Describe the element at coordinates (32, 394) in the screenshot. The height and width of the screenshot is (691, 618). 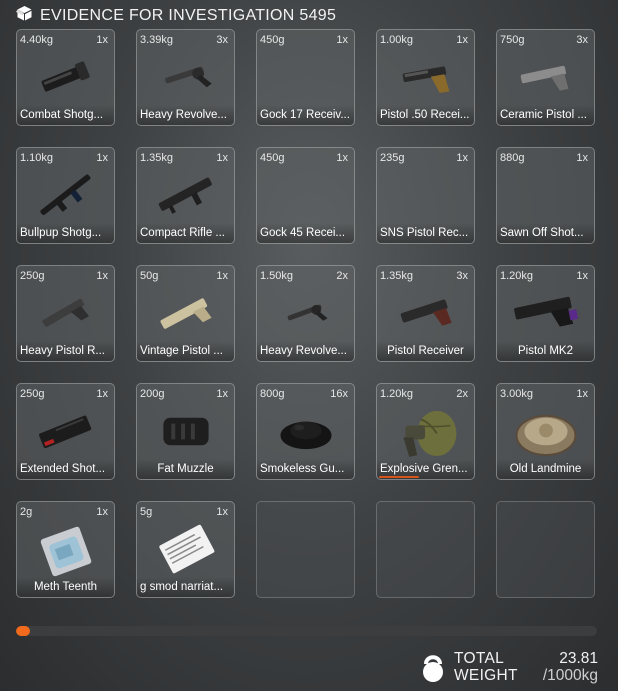
I see `item-weight: 250g` at that location.